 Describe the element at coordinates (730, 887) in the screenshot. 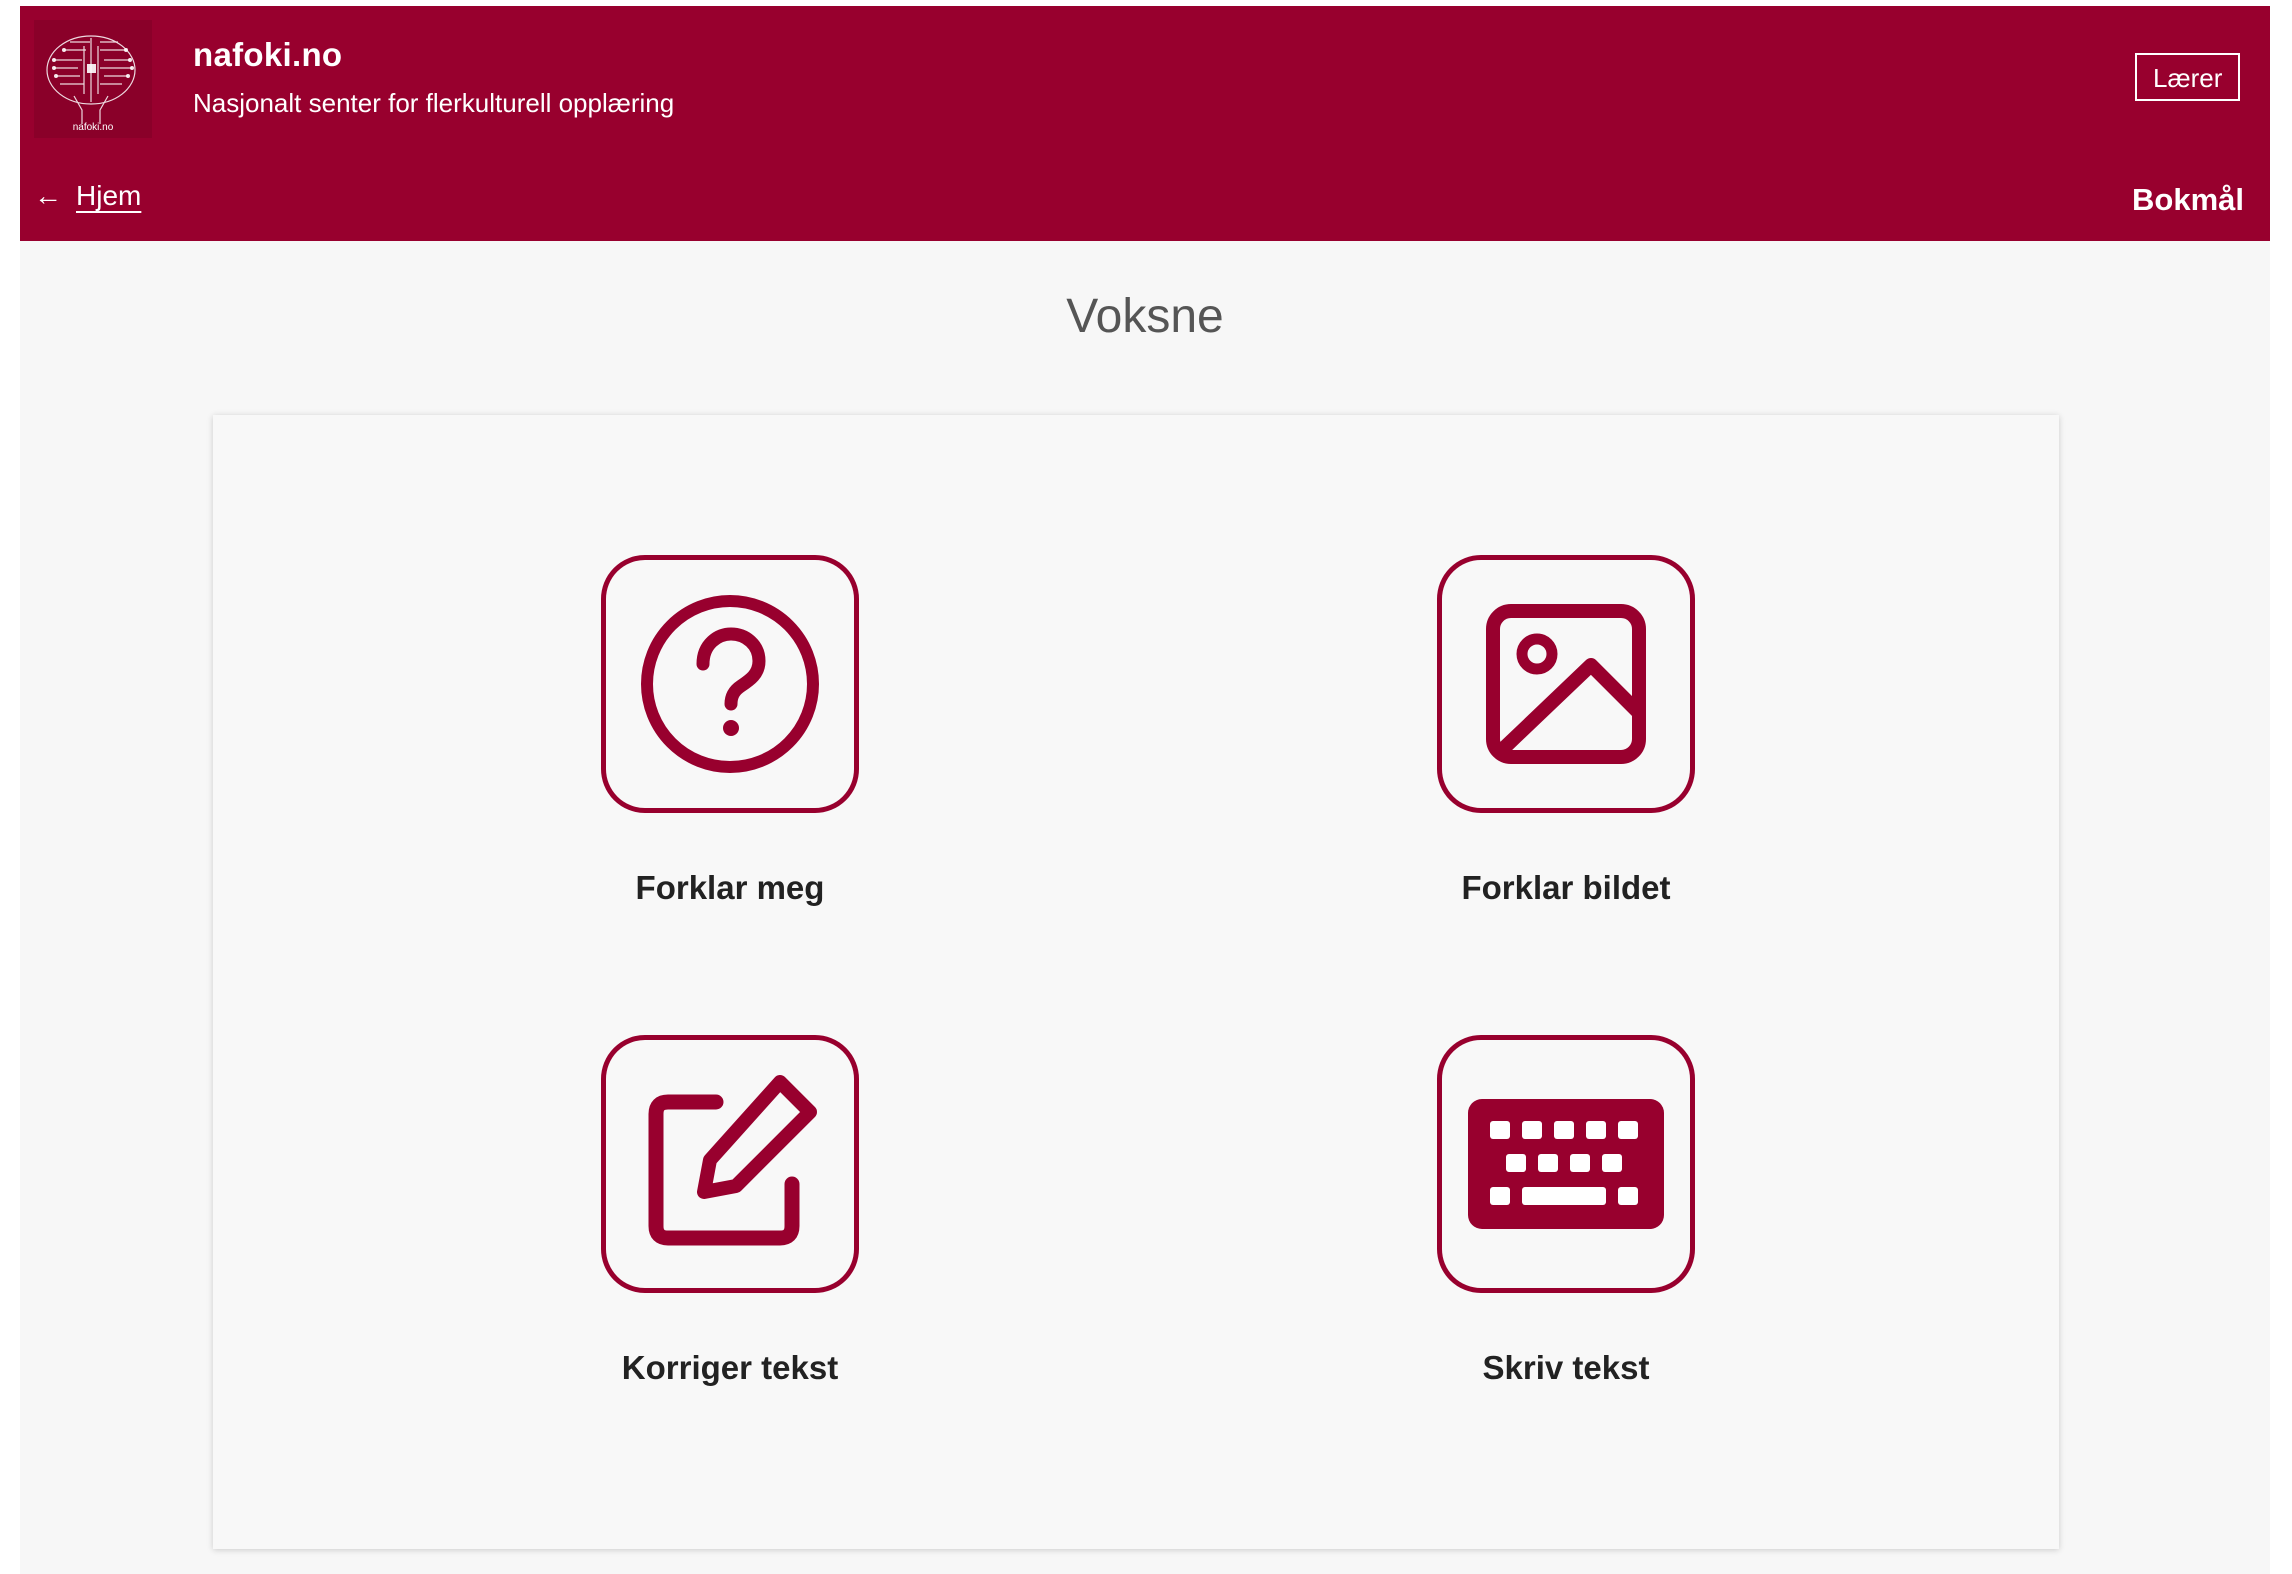

I see `tile-label: Forklar meg` at that location.